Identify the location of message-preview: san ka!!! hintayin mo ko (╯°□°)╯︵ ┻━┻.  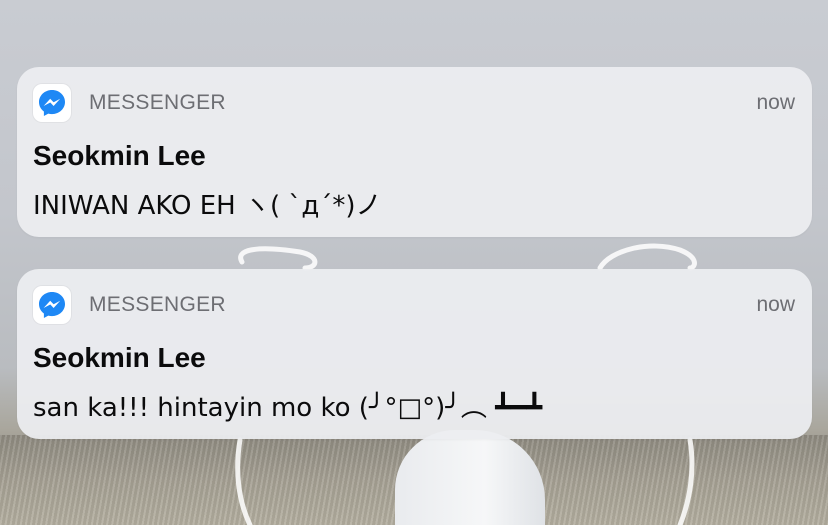
(288, 408).